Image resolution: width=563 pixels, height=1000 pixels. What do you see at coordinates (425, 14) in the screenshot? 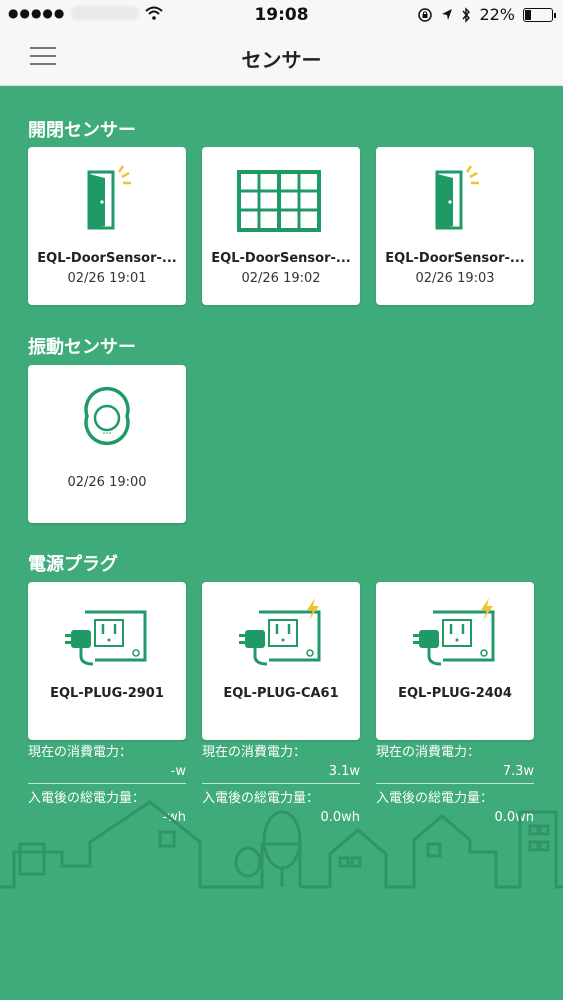
I see `rotation-lock-icon` at bounding box center [425, 14].